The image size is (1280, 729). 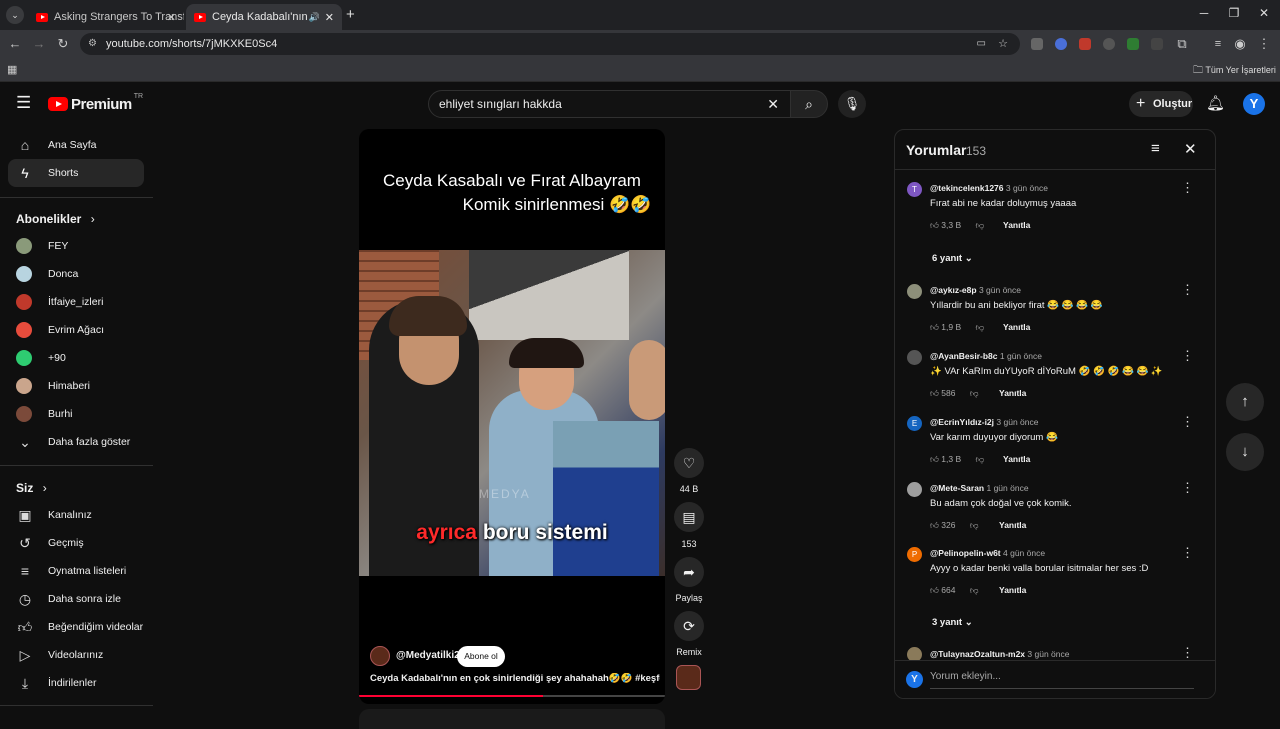 What do you see at coordinates (15, 15) in the screenshot?
I see `tab-list-button: ⌄` at bounding box center [15, 15].